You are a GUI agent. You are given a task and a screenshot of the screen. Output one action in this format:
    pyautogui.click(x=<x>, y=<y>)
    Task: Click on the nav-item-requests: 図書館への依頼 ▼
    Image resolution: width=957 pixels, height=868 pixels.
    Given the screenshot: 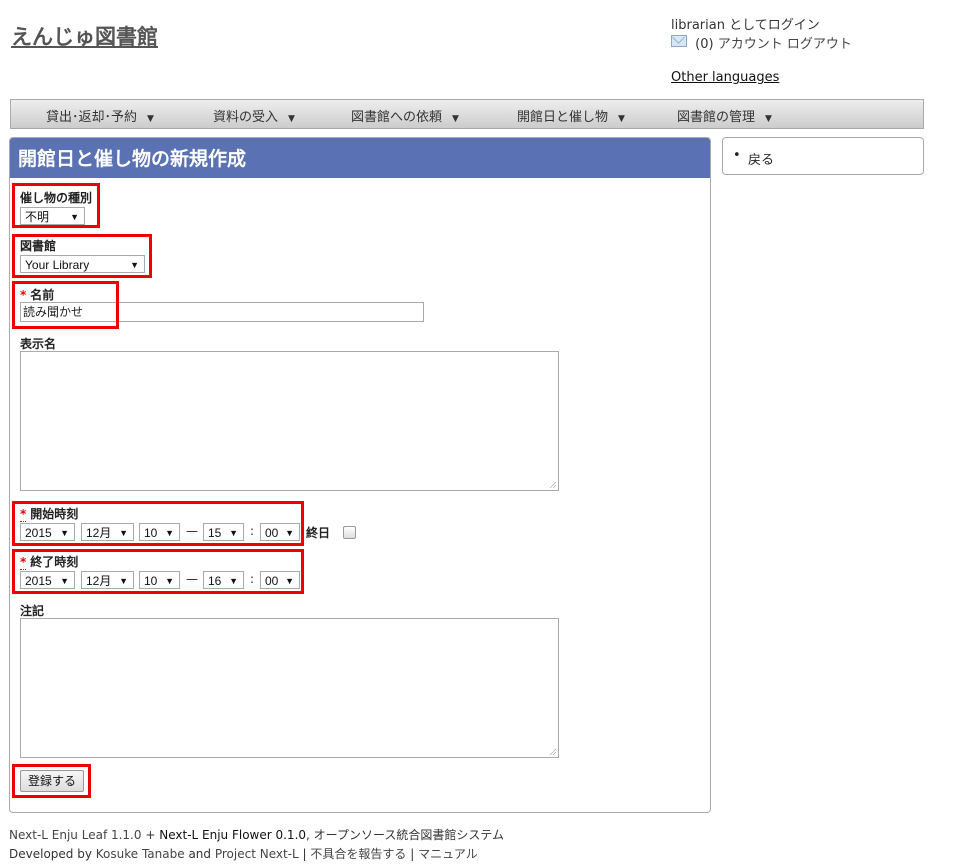 What is the action you would take?
    pyautogui.click(x=405, y=115)
    